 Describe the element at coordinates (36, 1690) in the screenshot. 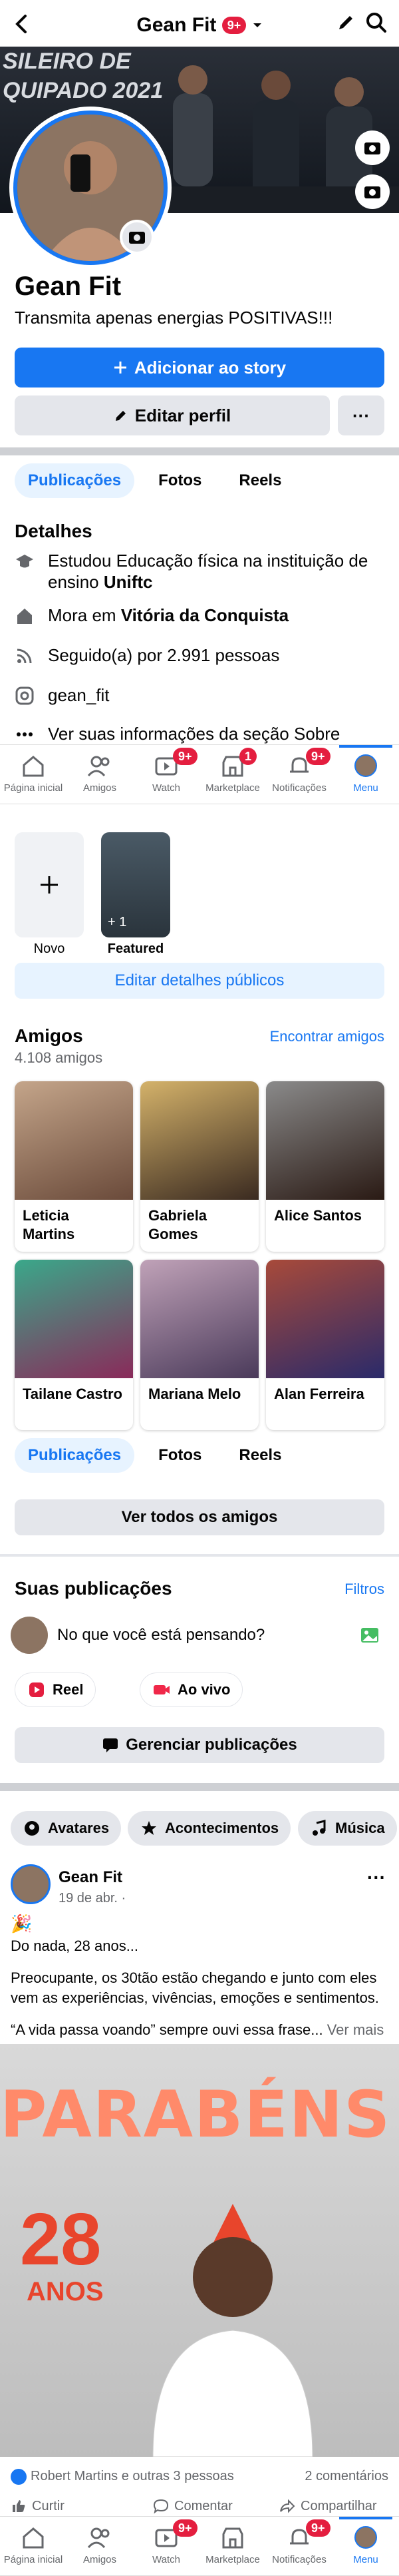

I see `reel-icon` at that location.